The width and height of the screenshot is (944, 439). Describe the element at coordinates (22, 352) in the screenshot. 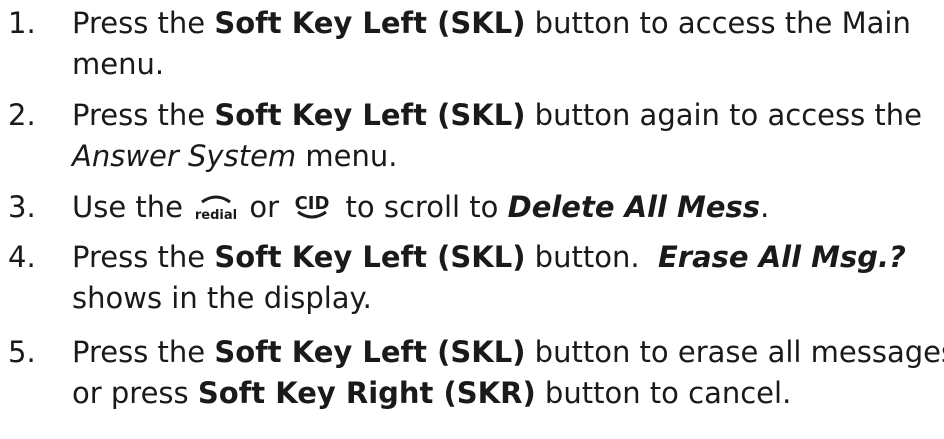

I see `step-number: 5.` at that location.